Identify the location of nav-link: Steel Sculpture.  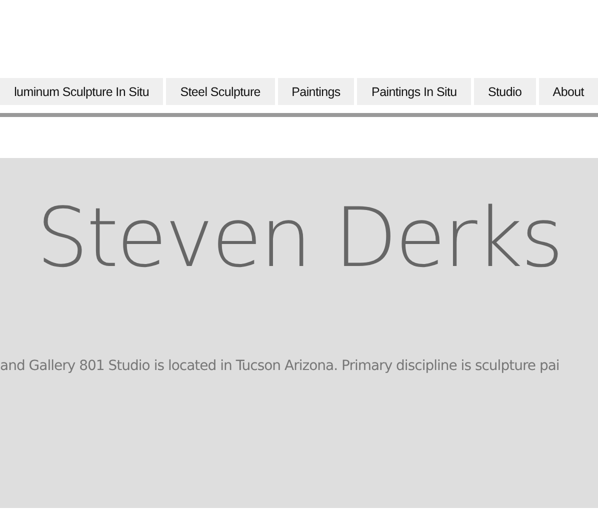
(220, 91).